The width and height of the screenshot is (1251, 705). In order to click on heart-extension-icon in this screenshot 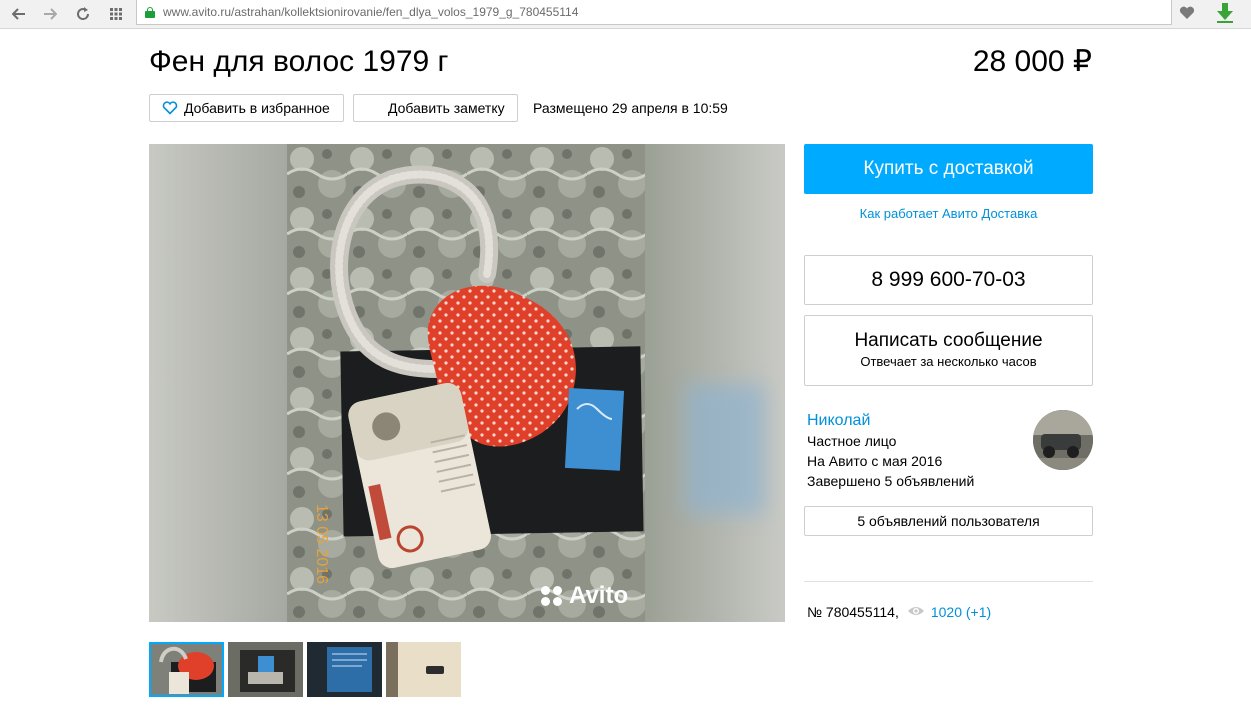, I will do `click(1187, 13)`.